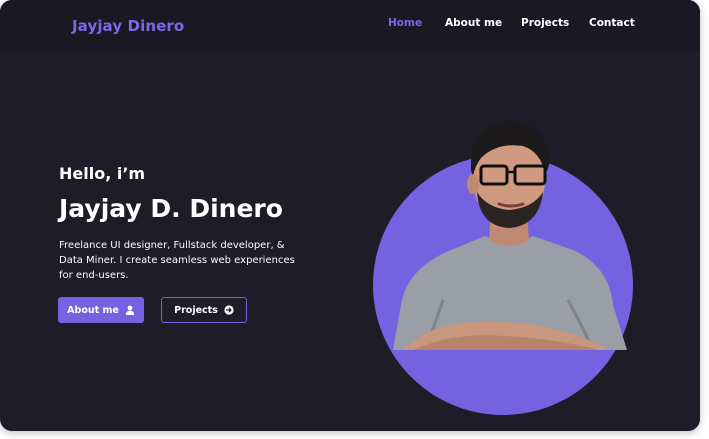 This screenshot has width=709, height=439. Describe the element at coordinates (545, 23) in the screenshot. I see `nav-link-projects: Projects` at that location.